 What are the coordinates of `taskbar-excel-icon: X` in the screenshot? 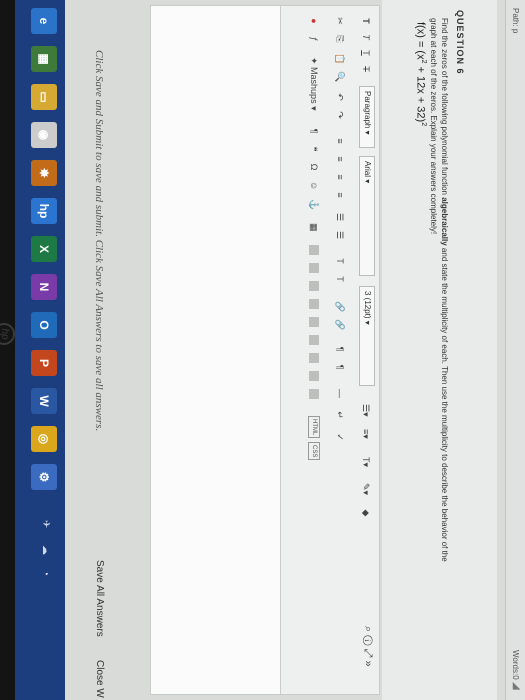 It's located at (44, 249).